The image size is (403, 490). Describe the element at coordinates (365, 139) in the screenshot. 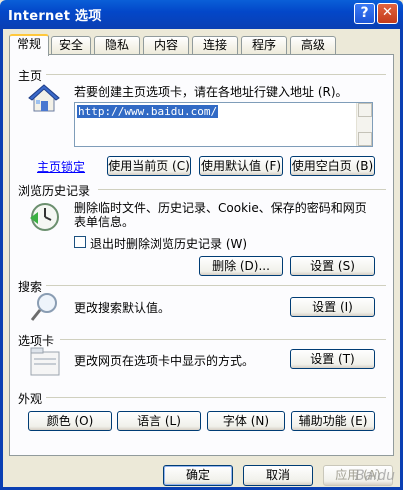

I see `scroll-down-icon` at that location.